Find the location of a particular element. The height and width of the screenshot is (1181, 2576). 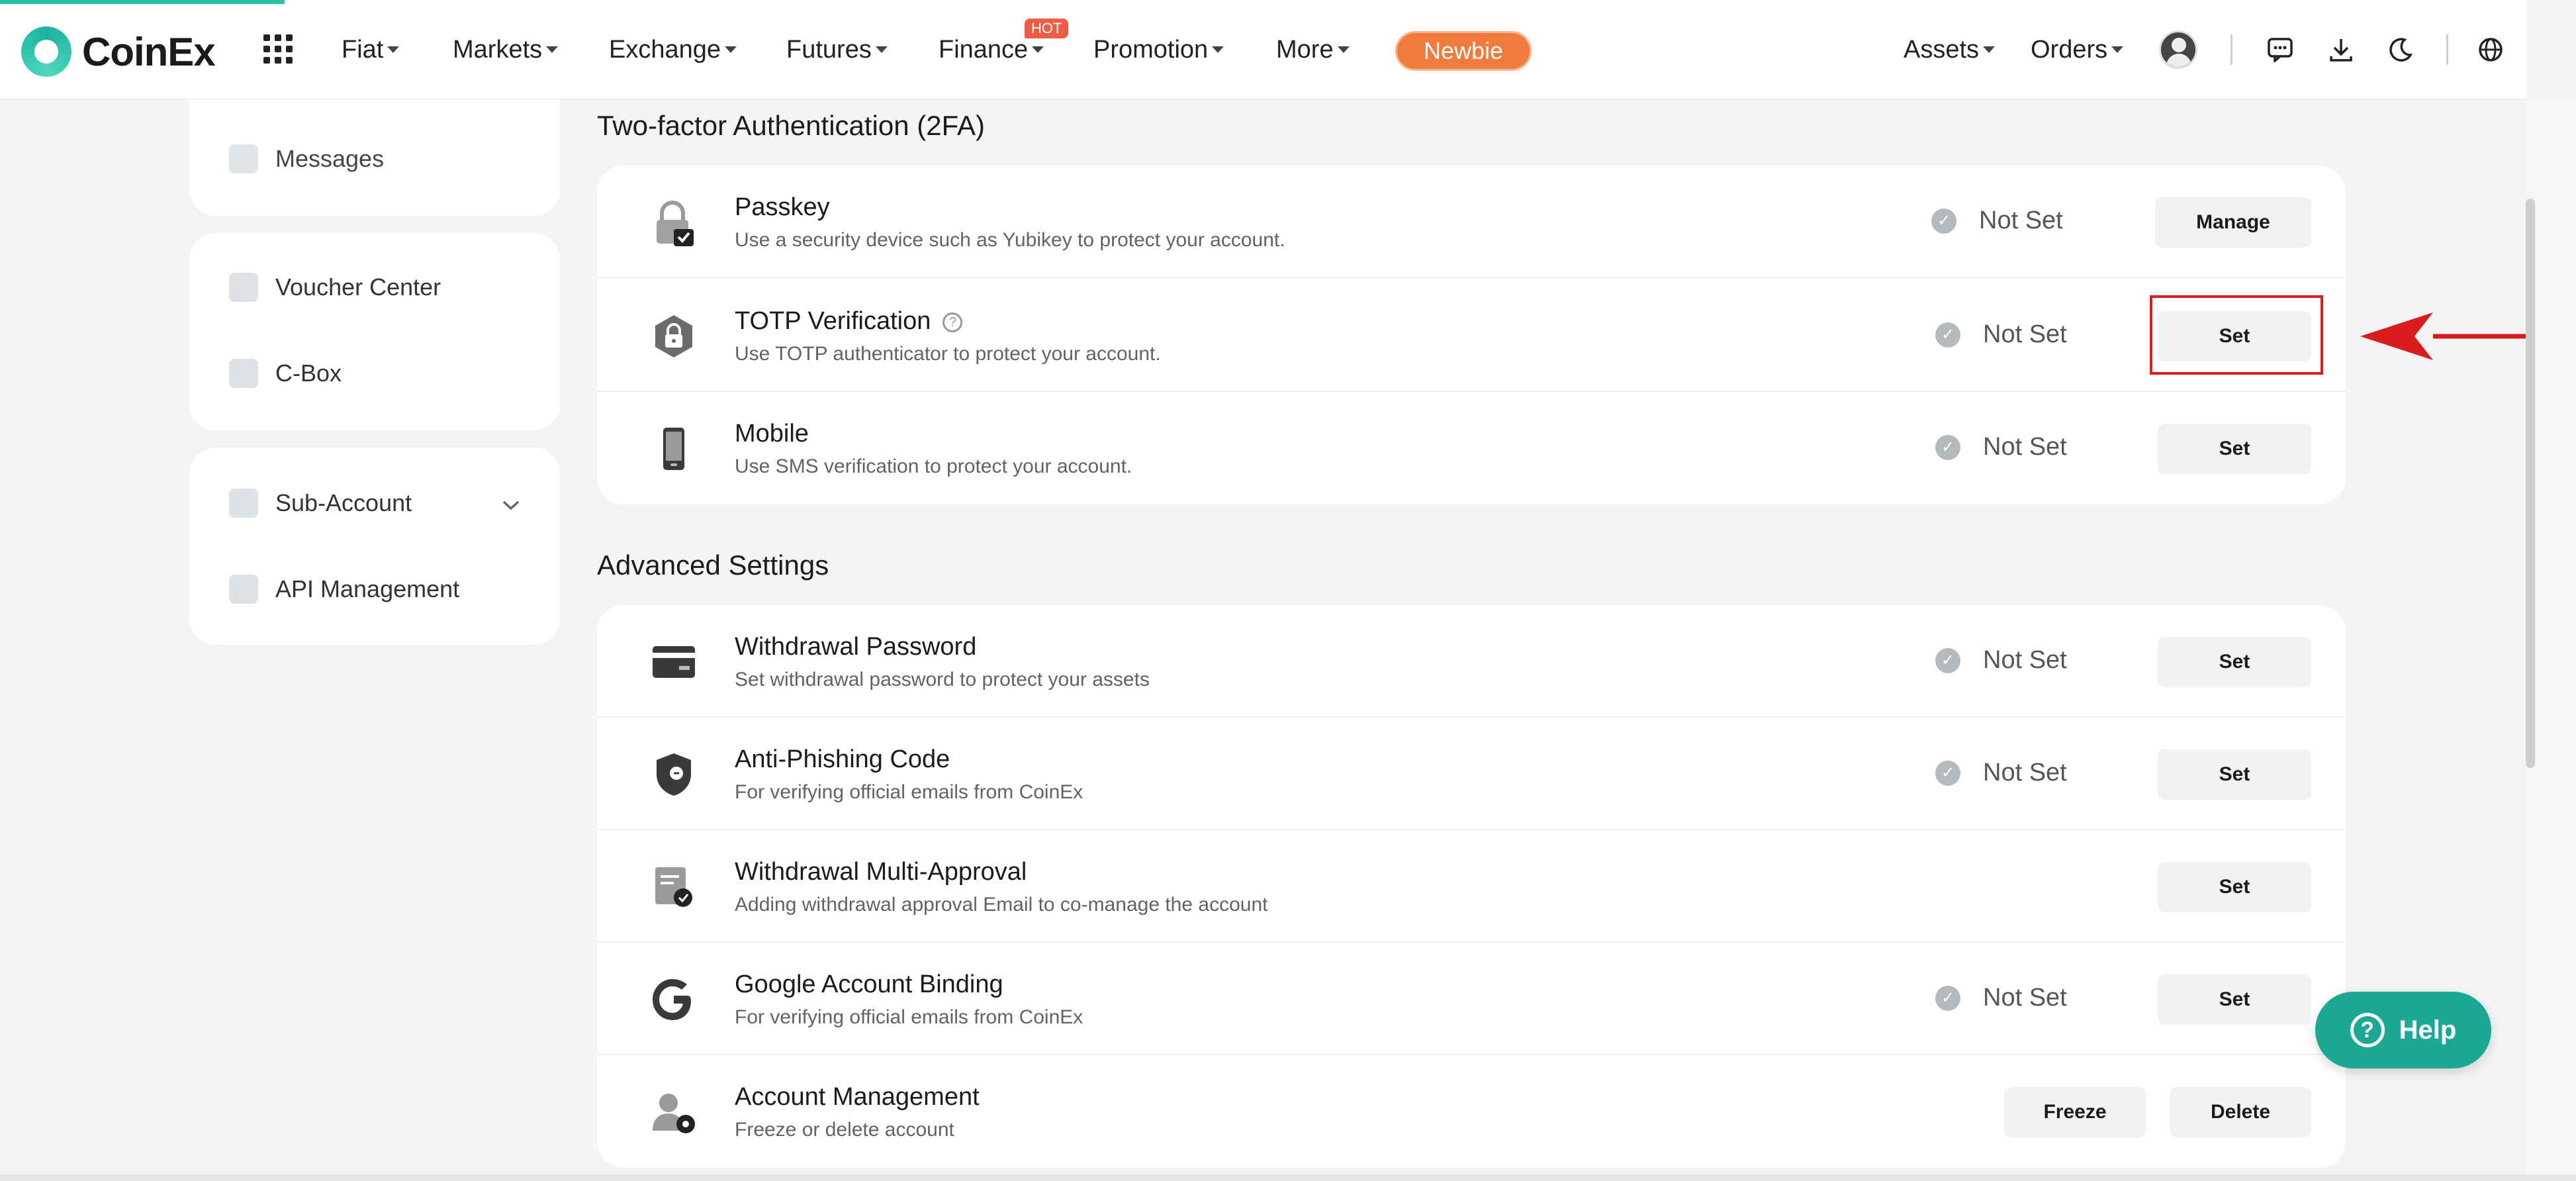

nav-markets: Markets is located at coordinates (506, 49).